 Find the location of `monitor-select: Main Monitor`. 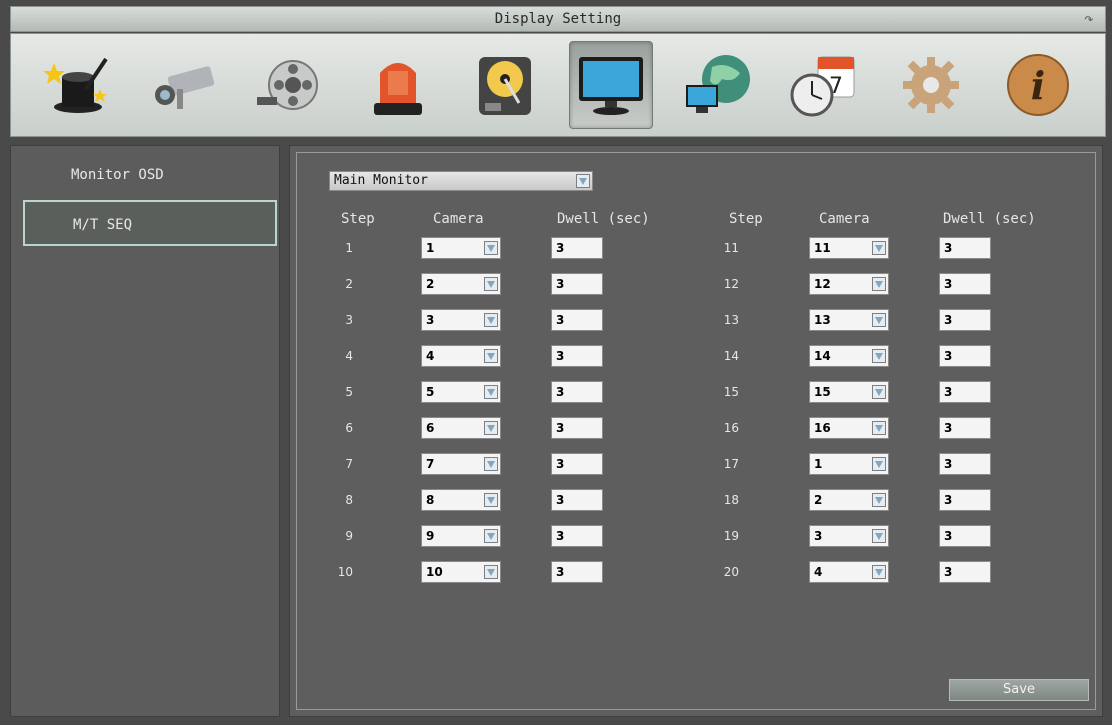

monitor-select: Main Monitor is located at coordinates (461, 181).